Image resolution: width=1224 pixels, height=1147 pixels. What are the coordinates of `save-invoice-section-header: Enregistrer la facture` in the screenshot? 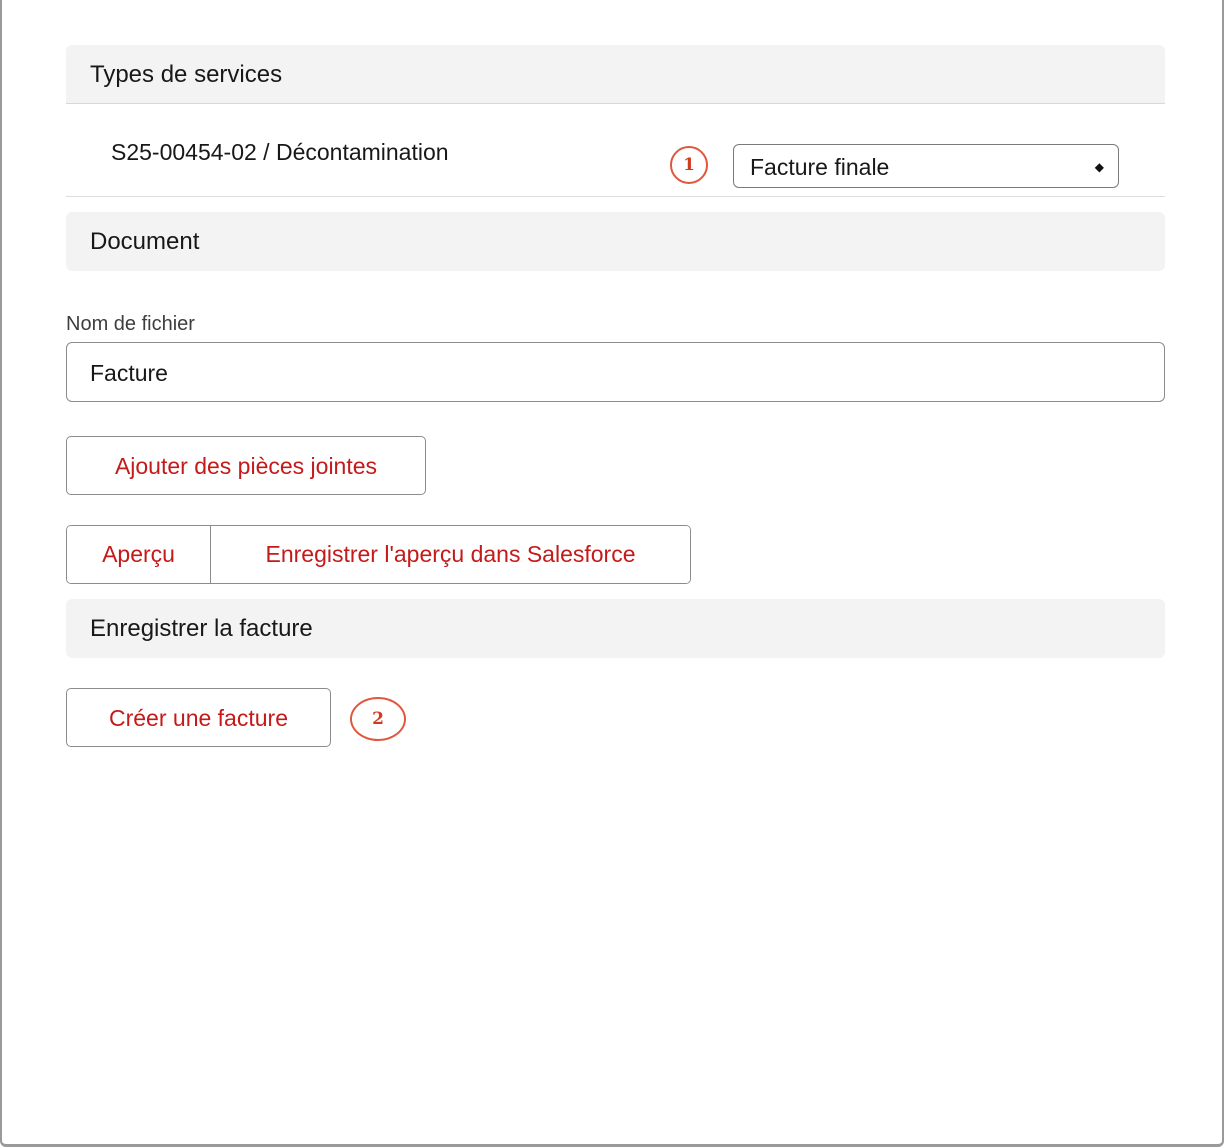 It's located at (615, 628).